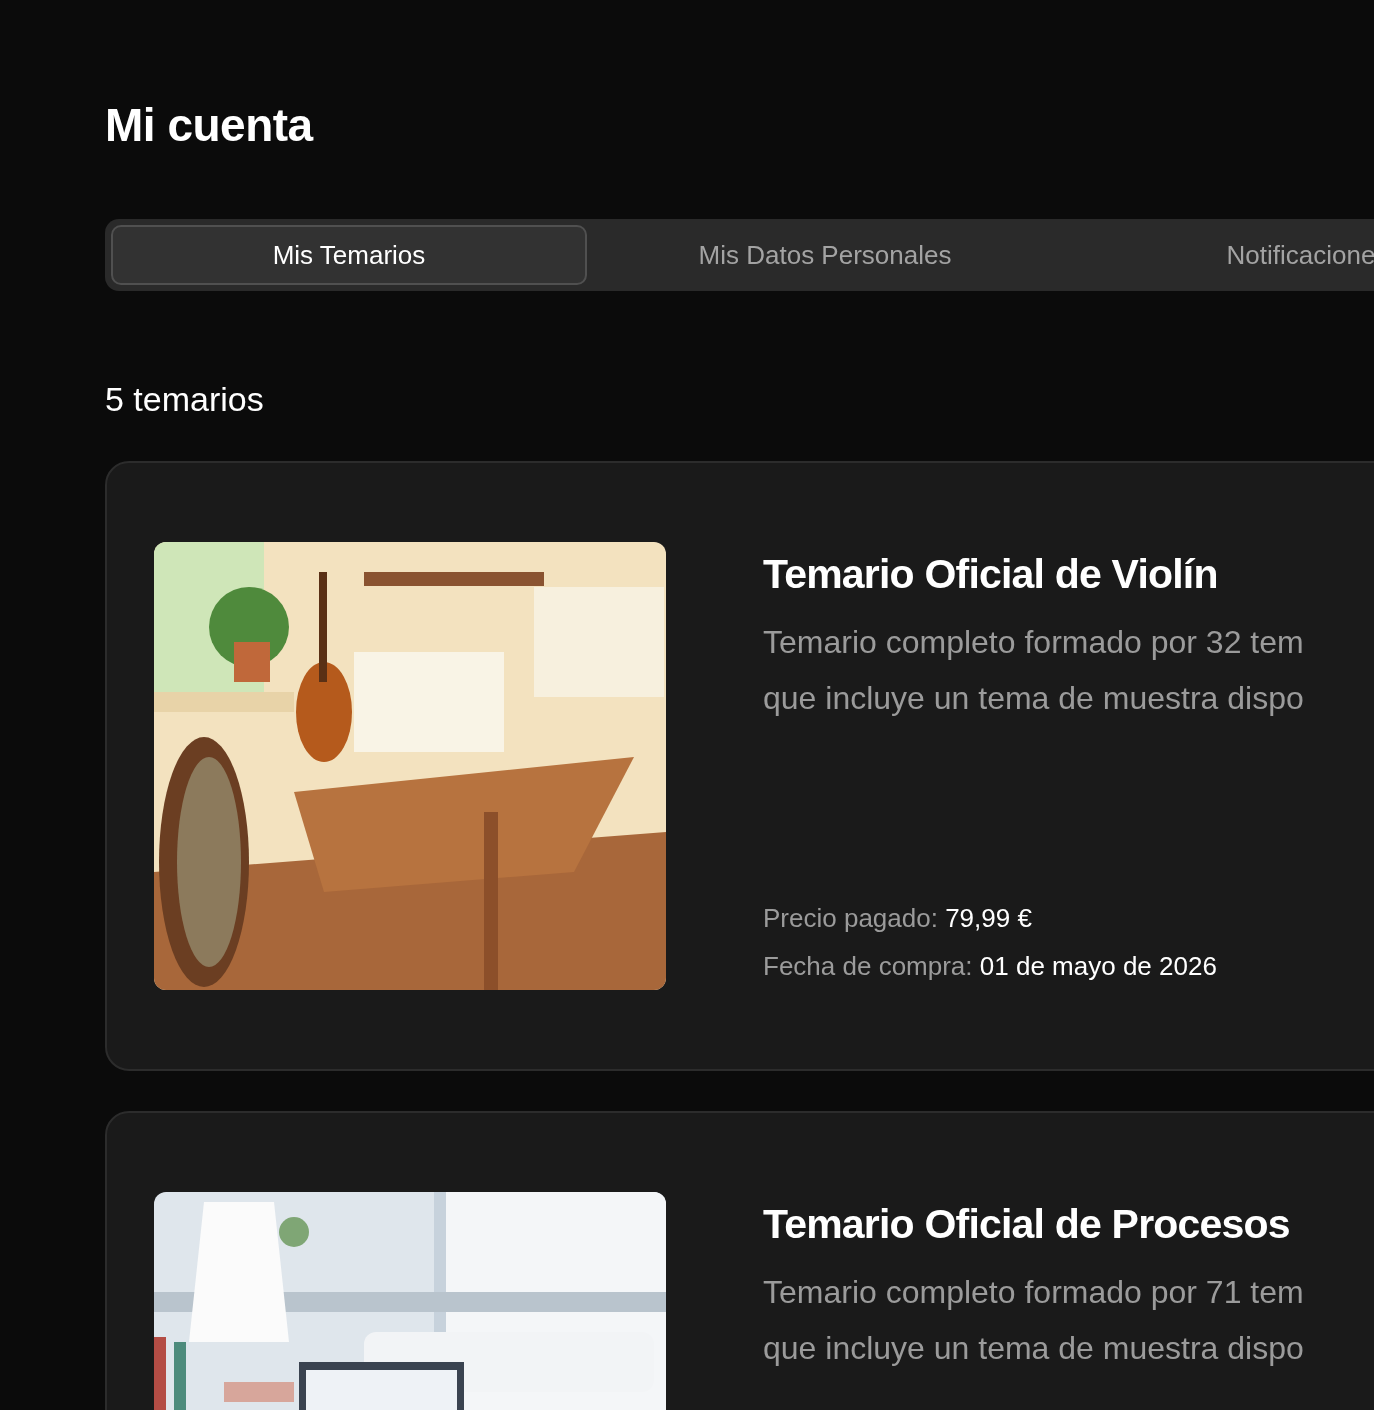 The image size is (1374, 1410). Describe the element at coordinates (1098, 966) in the screenshot. I see `date-value: 01 de mayo de 2026` at that location.